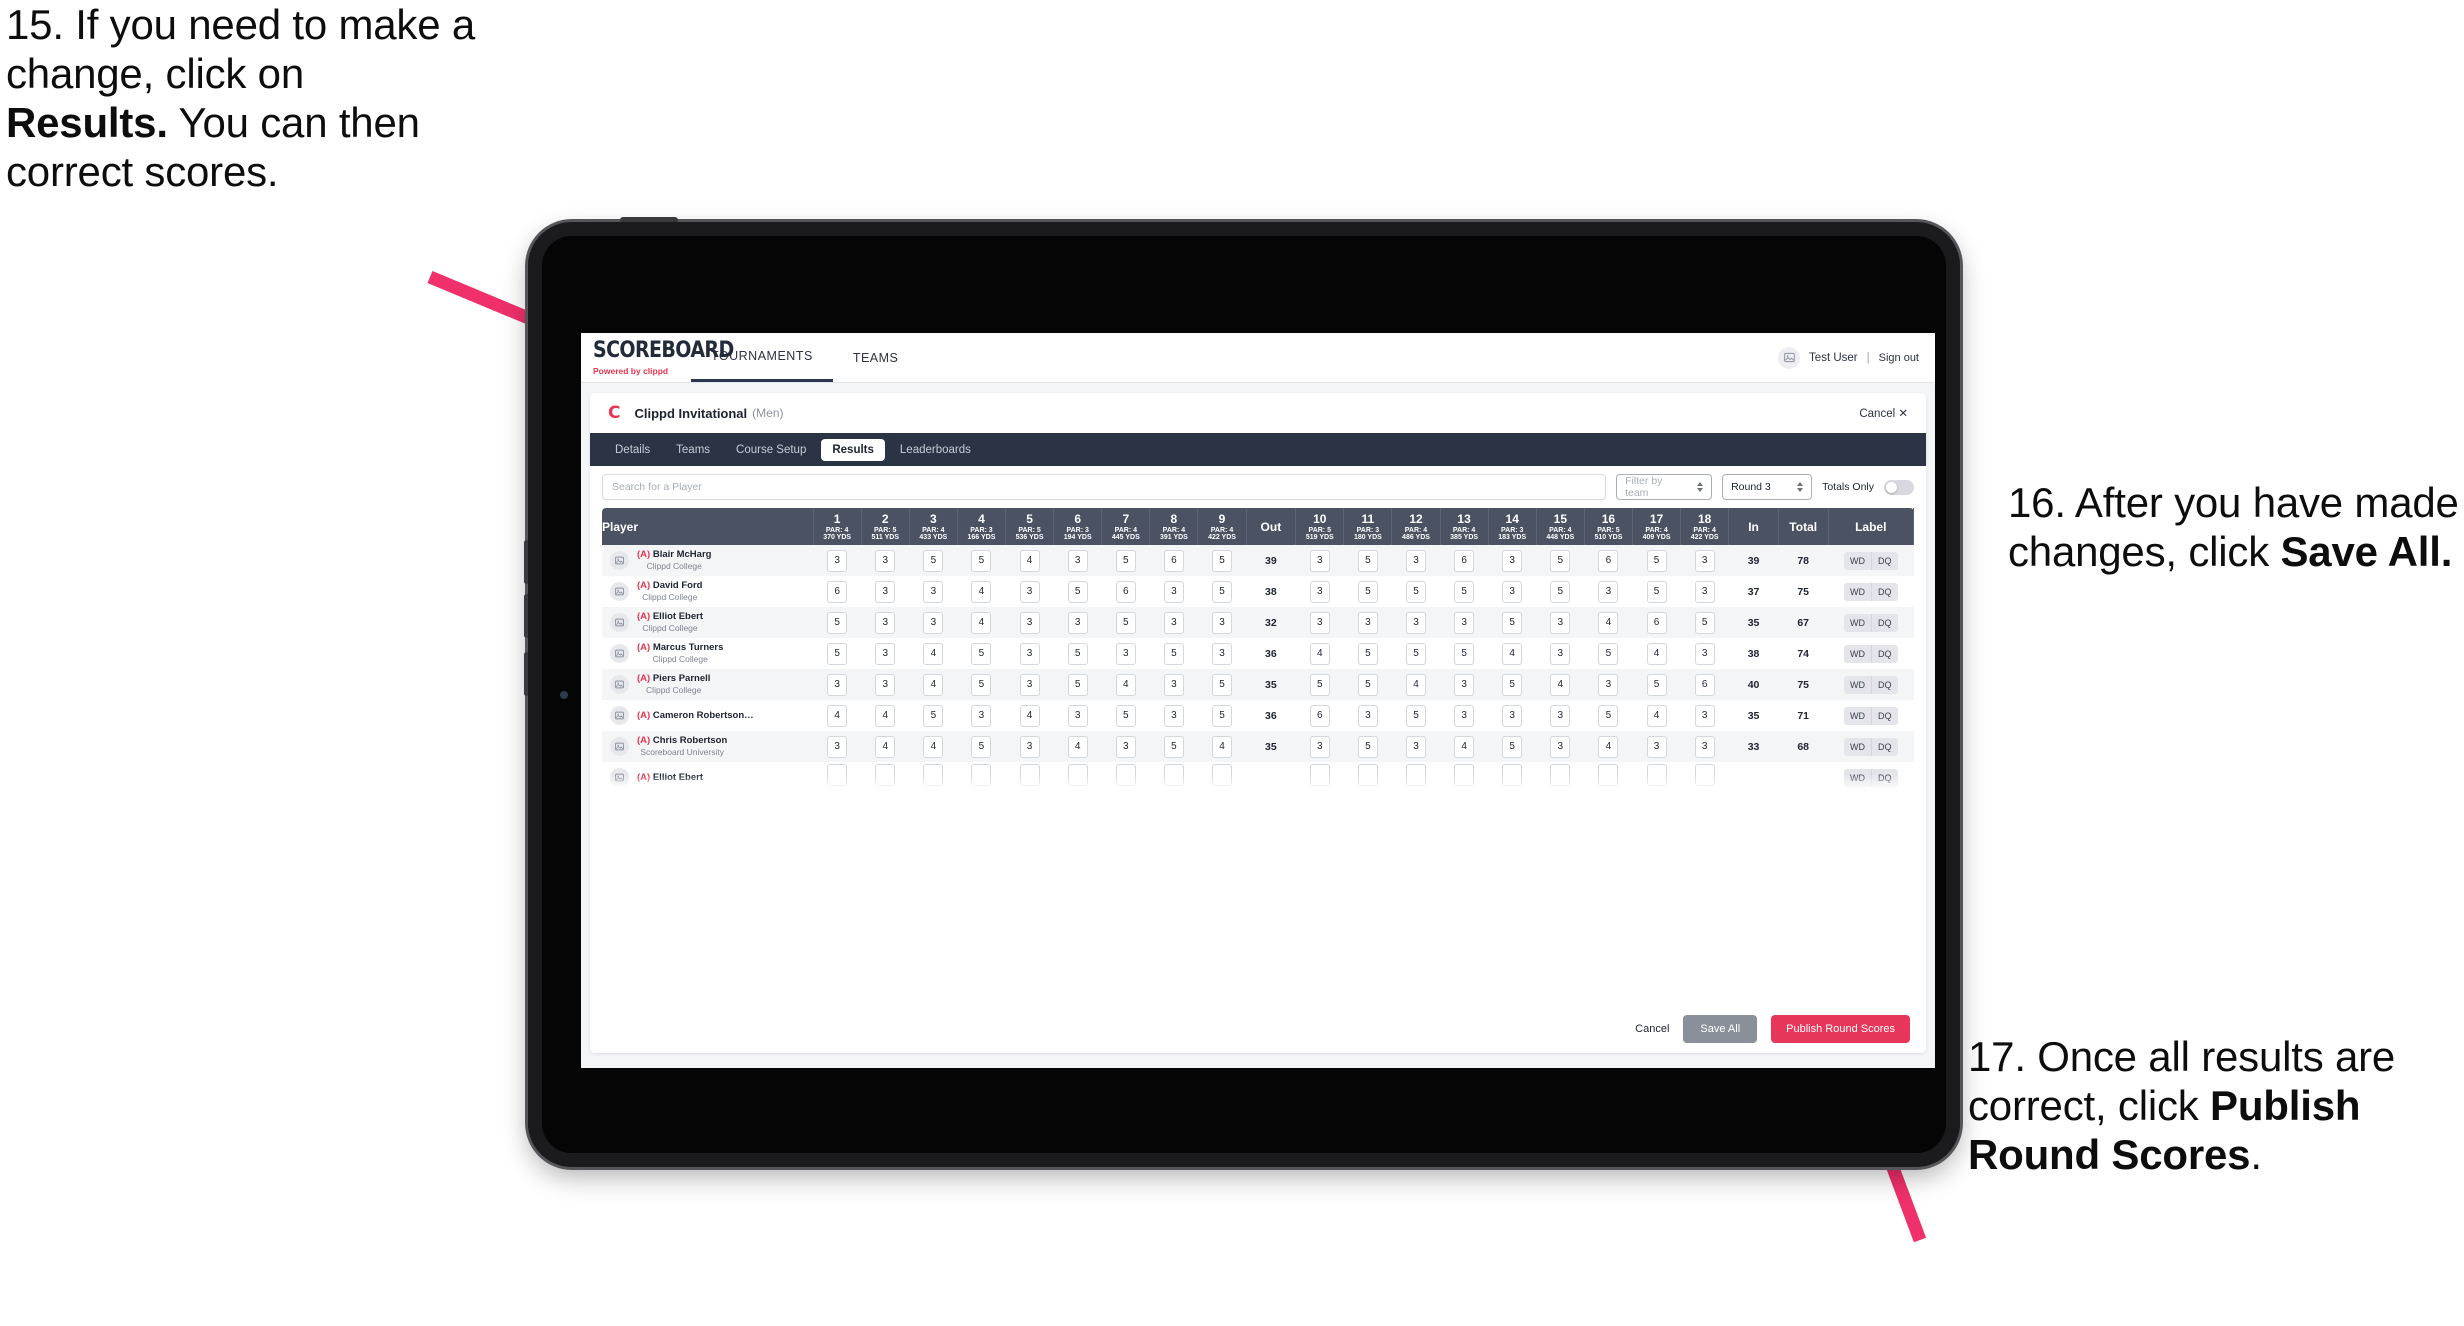 This screenshot has width=2464, height=1326. What do you see at coordinates (1608, 684) in the screenshot?
I see `score-cell-hole-16: 3` at bounding box center [1608, 684].